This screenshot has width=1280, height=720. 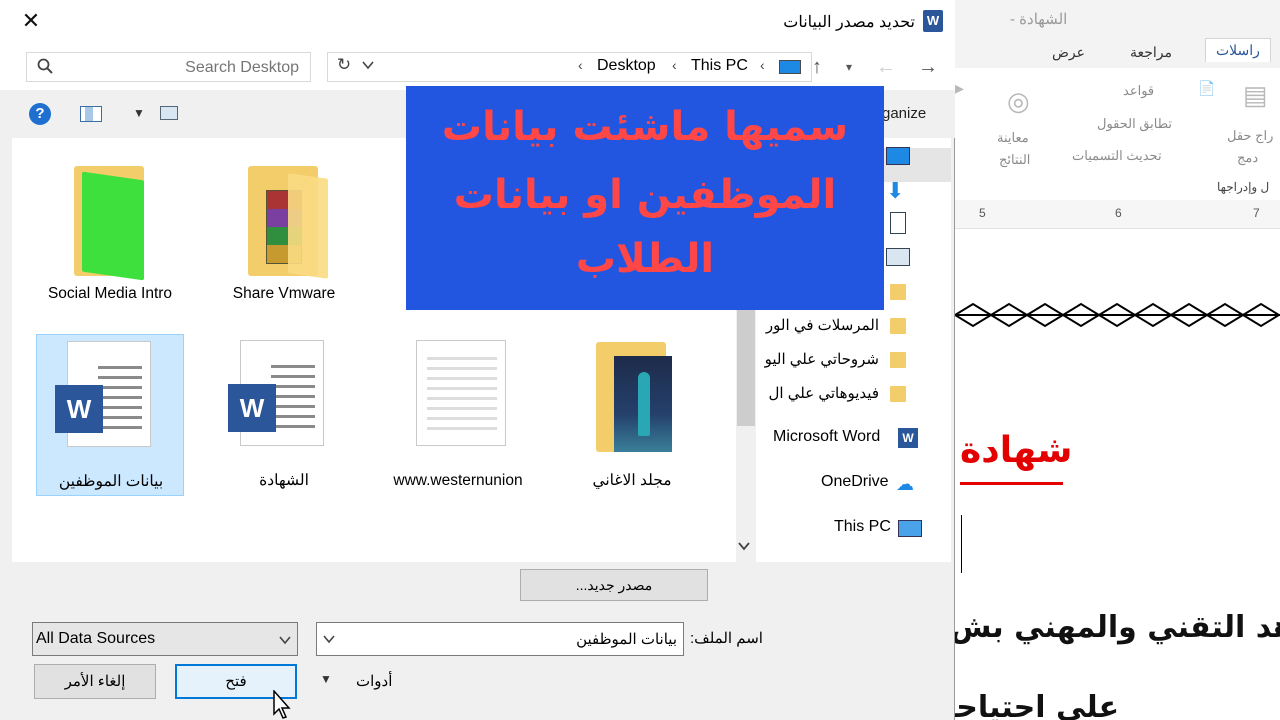 I want to click on nav-microsoft-word: Microsoft Word, so click(x=826, y=437).